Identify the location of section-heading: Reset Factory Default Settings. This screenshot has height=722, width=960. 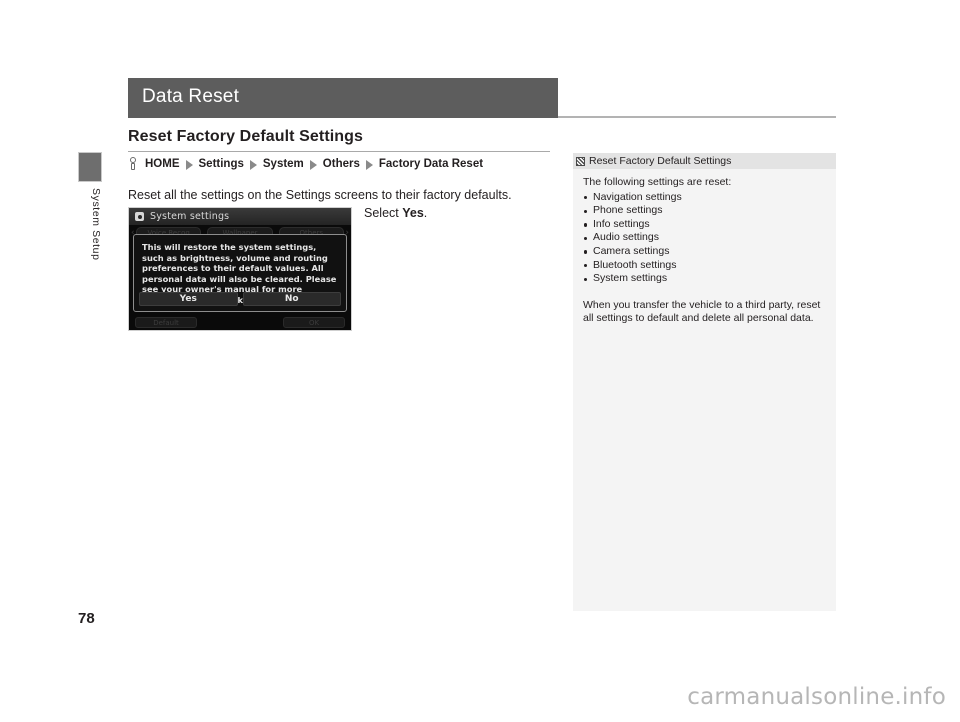
(246, 136).